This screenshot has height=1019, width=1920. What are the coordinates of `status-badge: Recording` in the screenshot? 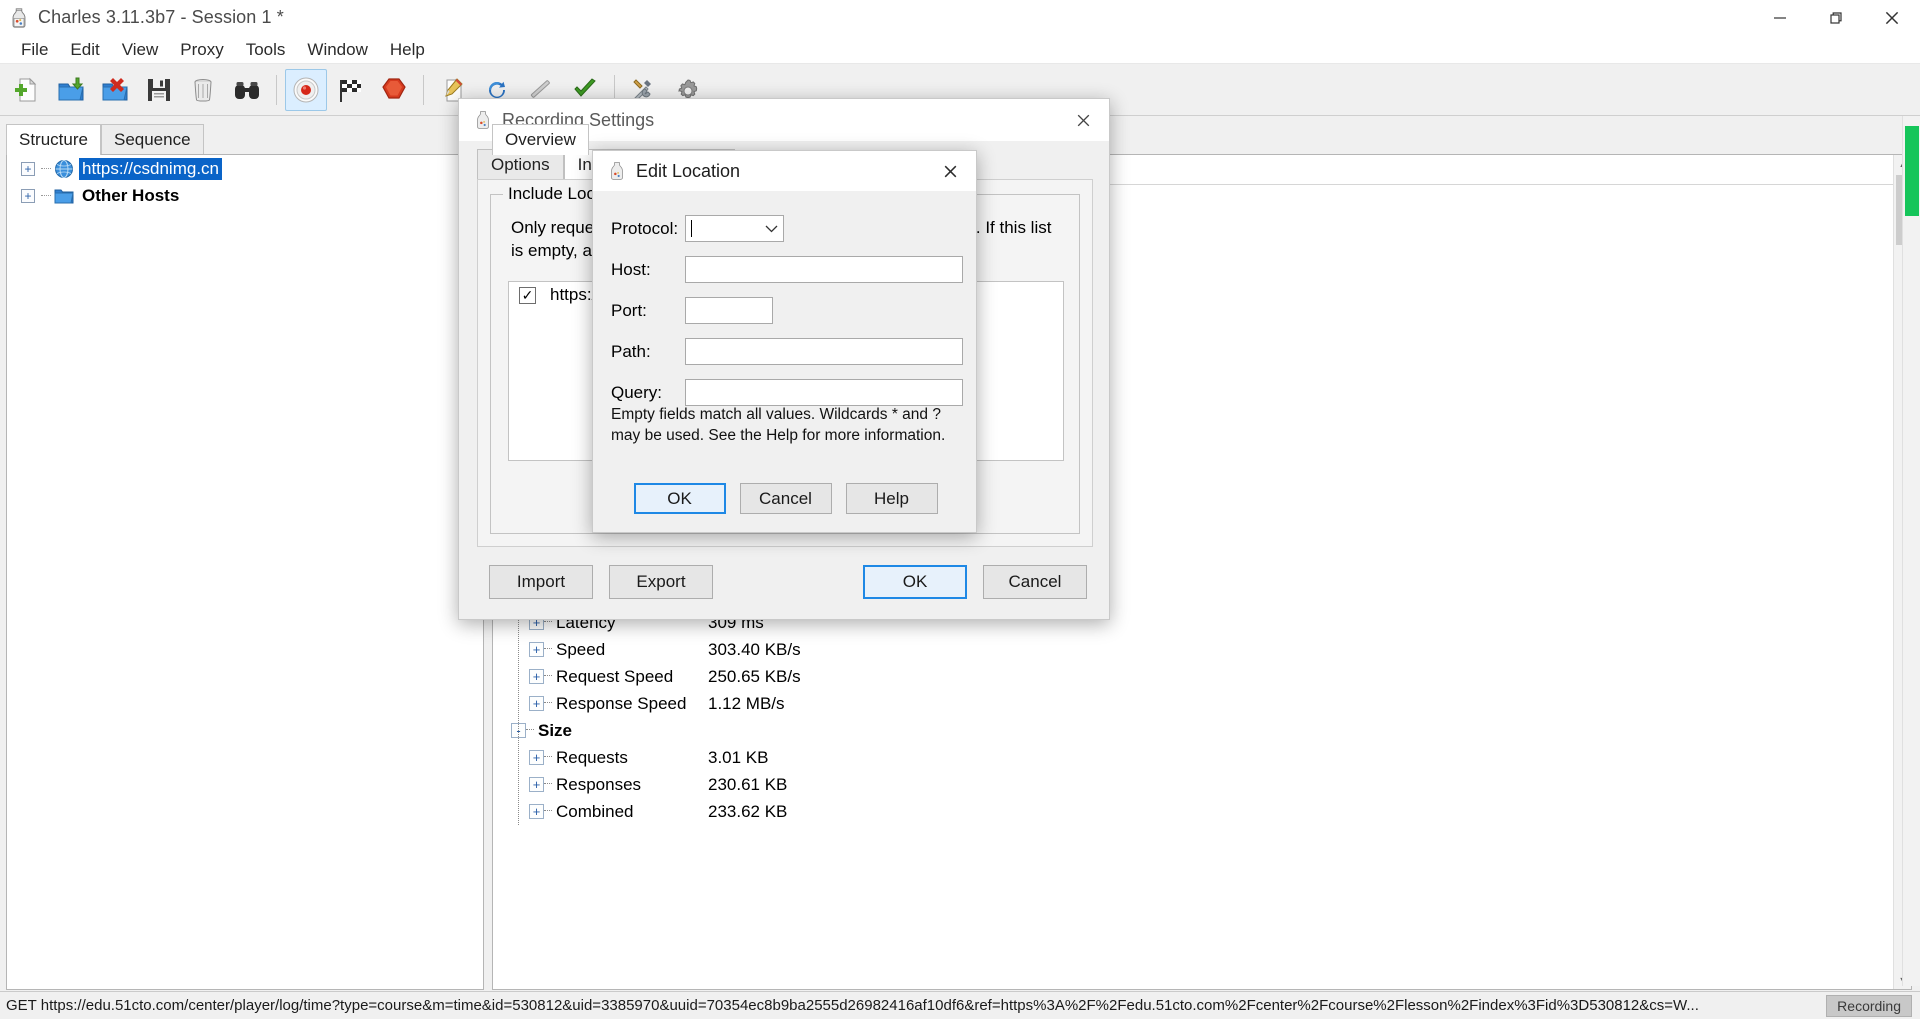 It's located at (1869, 1006).